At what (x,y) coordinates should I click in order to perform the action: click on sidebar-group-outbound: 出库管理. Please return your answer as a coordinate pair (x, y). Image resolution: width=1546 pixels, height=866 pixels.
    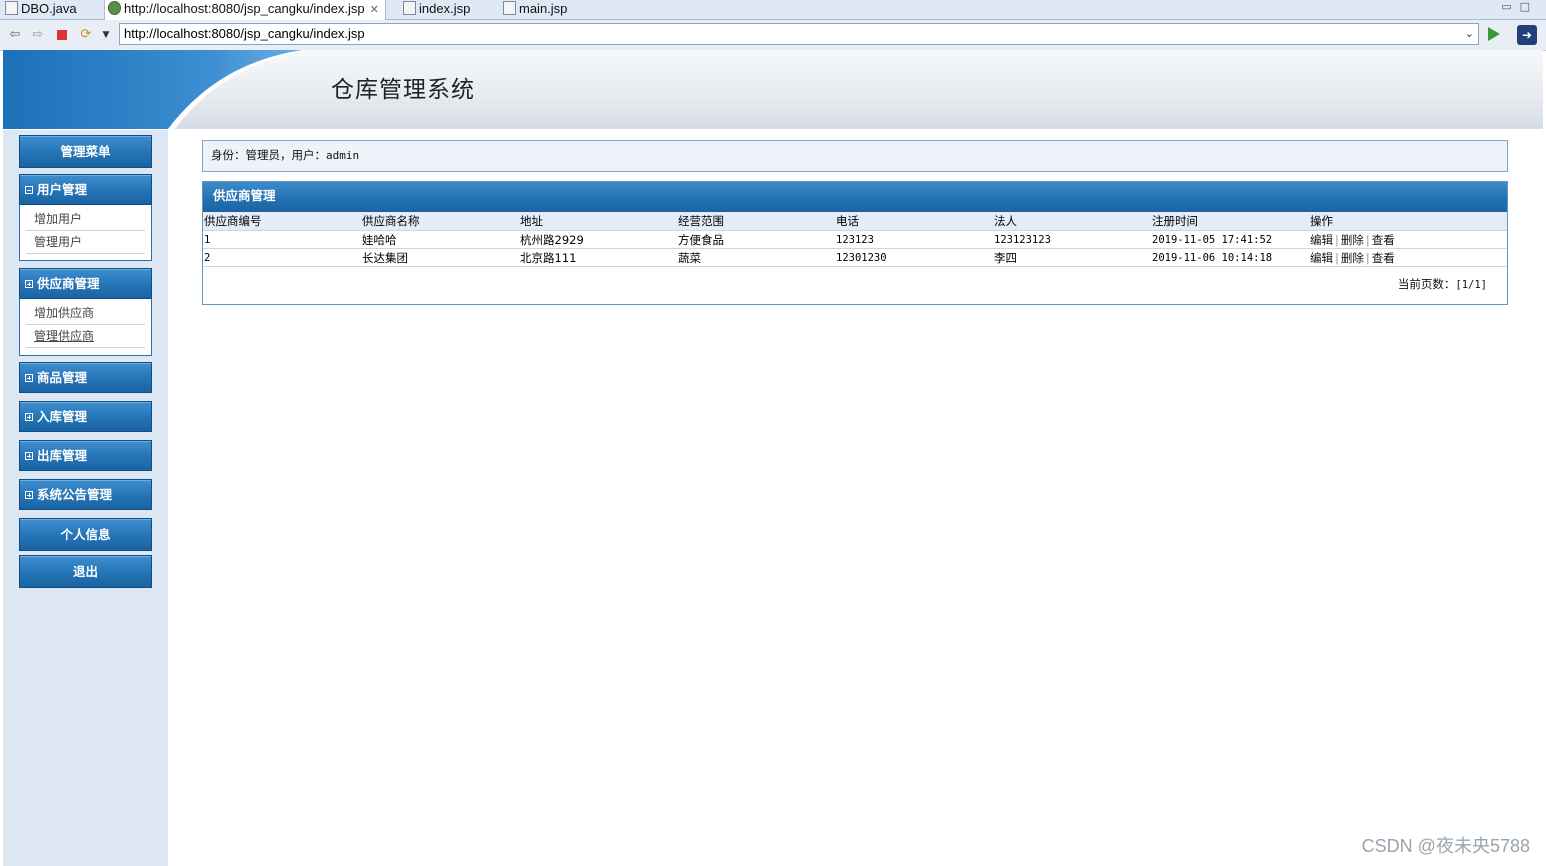
    Looking at the image, I should click on (85, 455).